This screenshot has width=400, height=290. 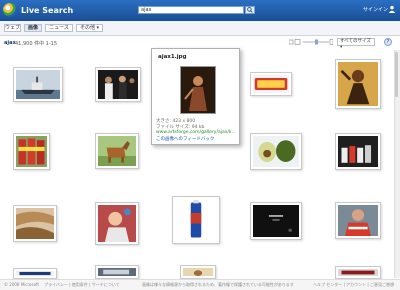 I want to click on popup-preview-image, so click(x=198, y=90).